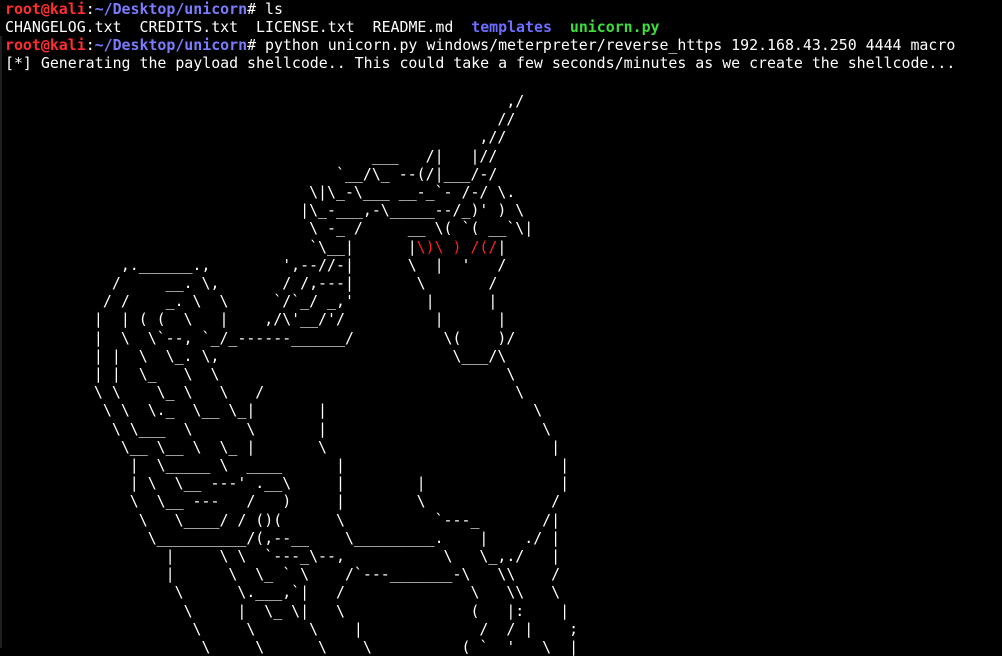  What do you see at coordinates (269, 9) in the screenshot?
I see `command-text: ls` at bounding box center [269, 9].